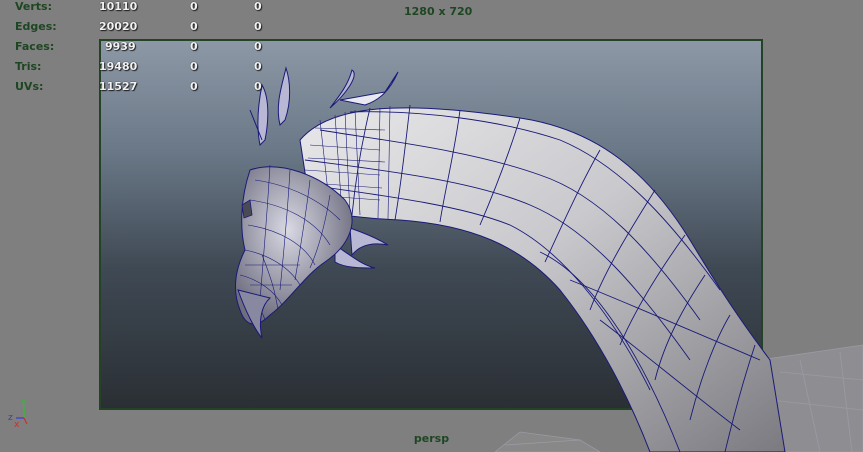  Describe the element at coordinates (28, 66) in the screenshot. I see `tris-label: Tris:` at that location.